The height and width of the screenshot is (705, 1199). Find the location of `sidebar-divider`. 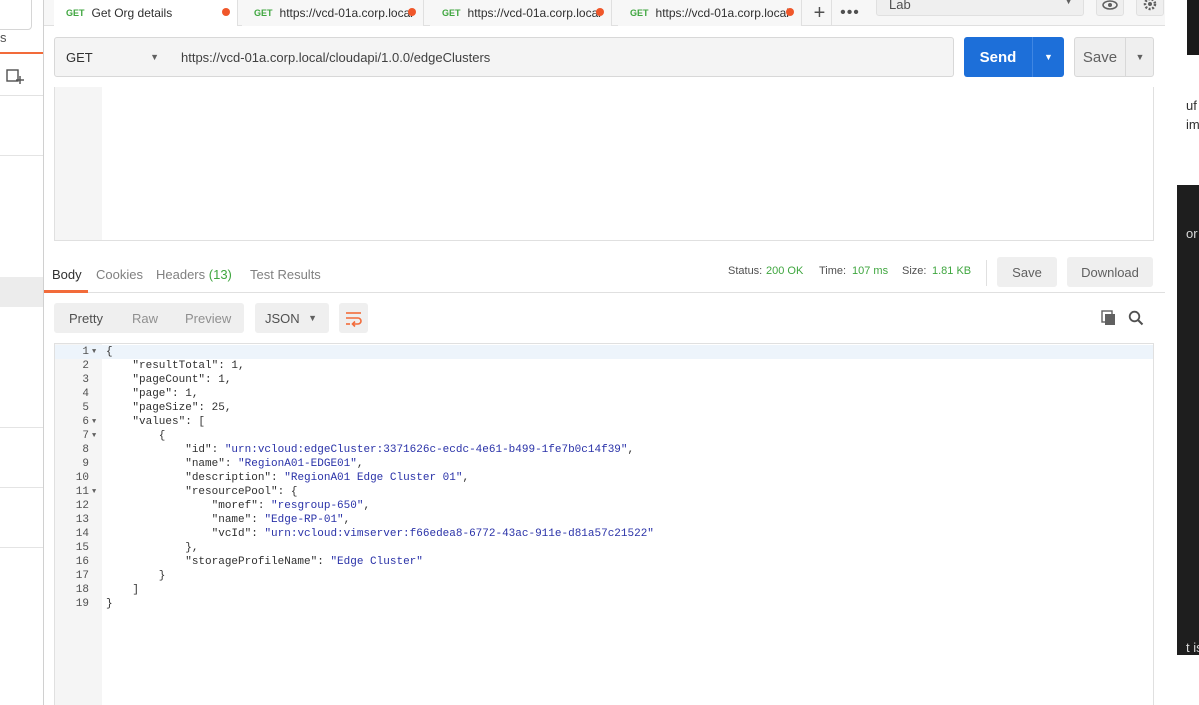

sidebar-divider is located at coordinates (21, 547).